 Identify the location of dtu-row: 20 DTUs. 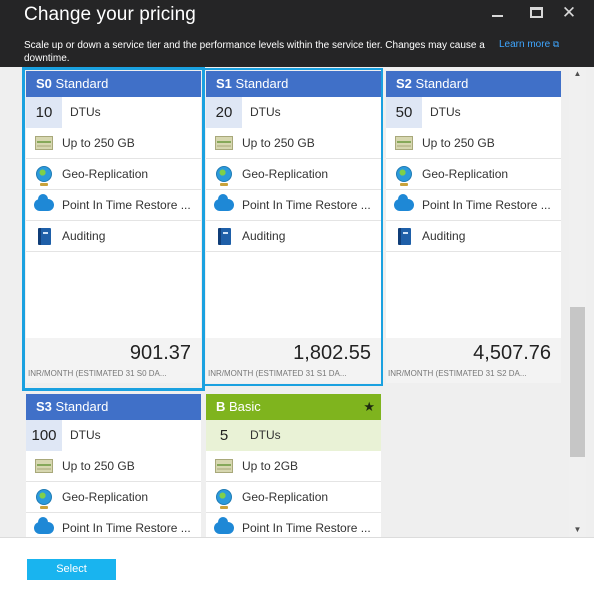
(293, 112).